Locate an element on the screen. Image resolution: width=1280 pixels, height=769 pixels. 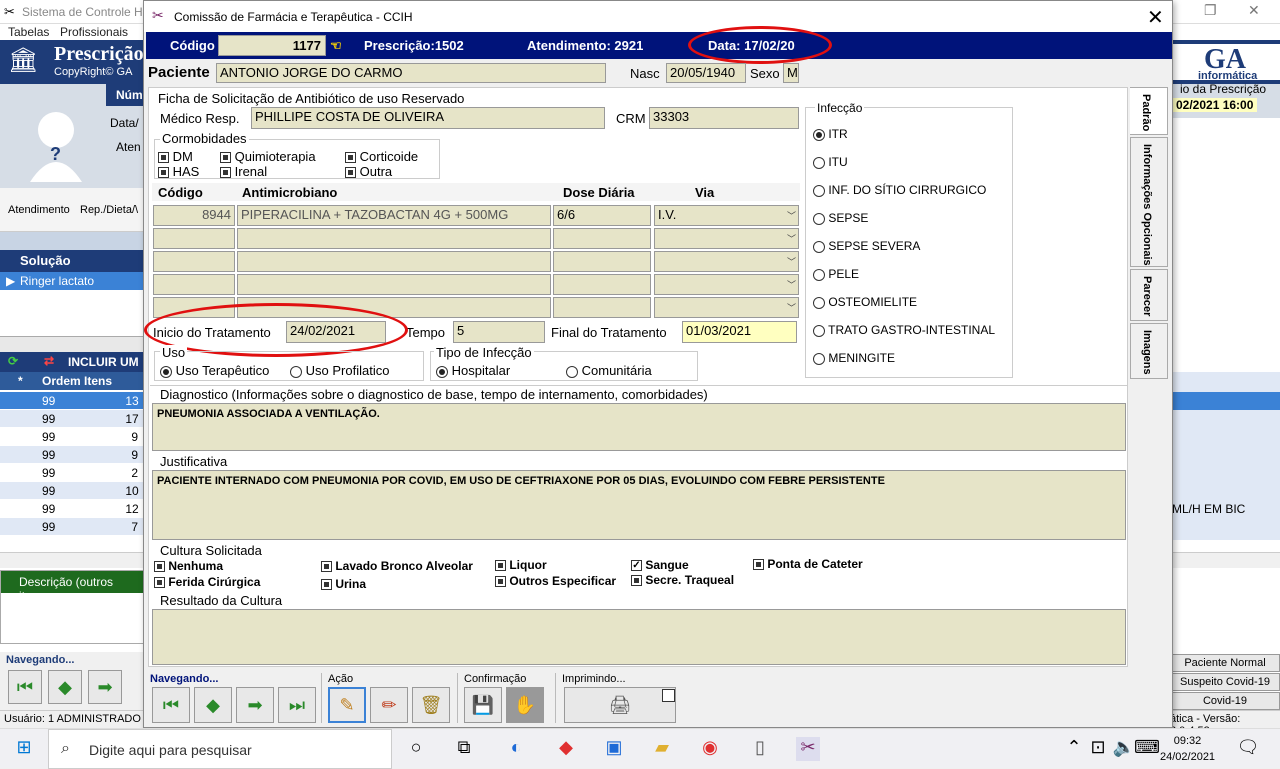
checkbox-outra is located at coordinates (350, 173).